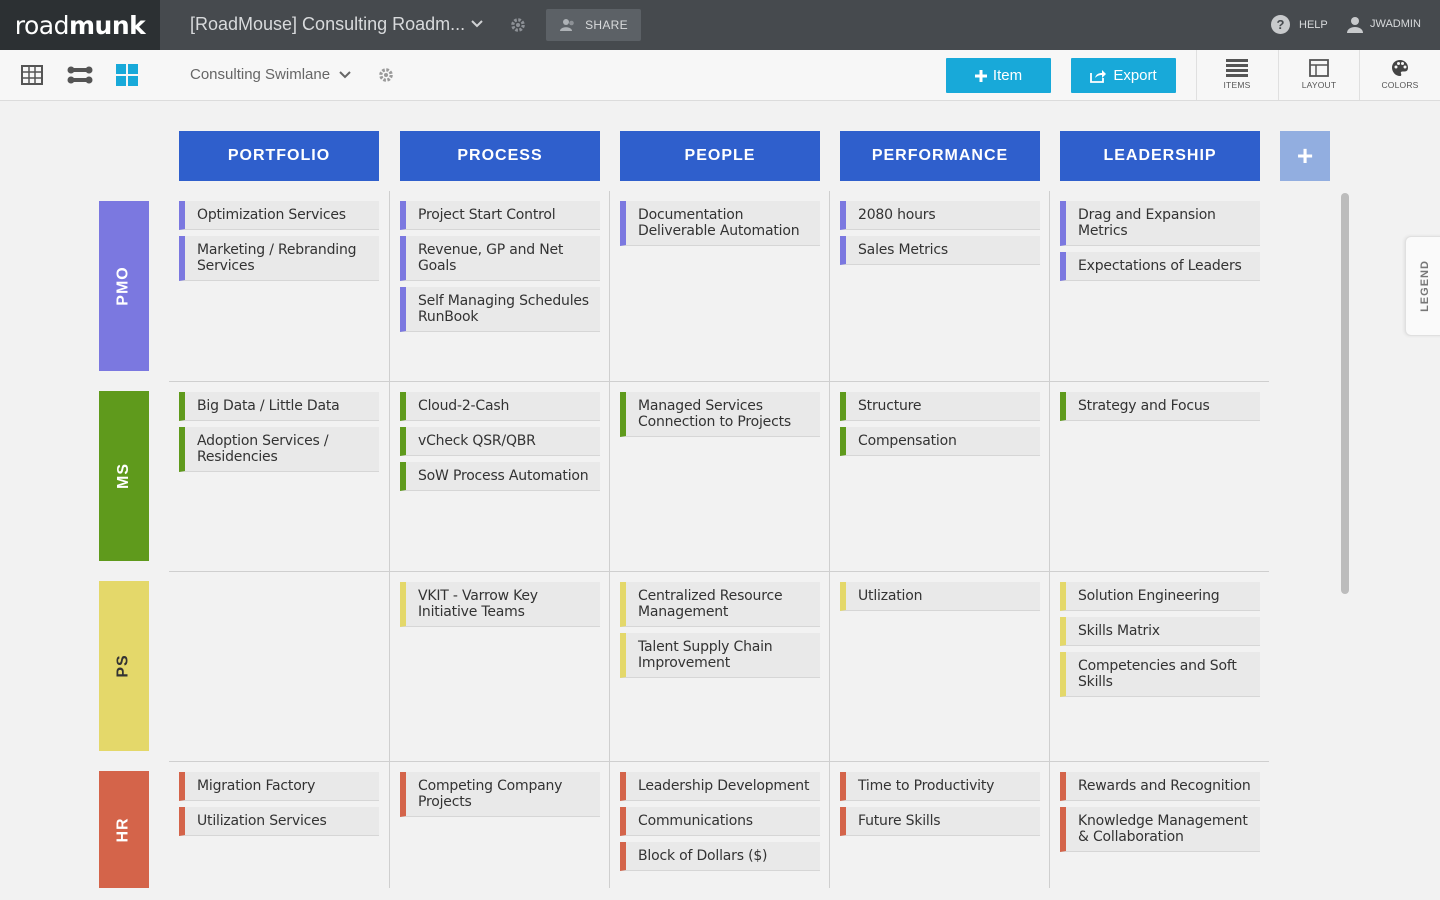 This screenshot has height=900, width=1440. I want to click on export-button: Export, so click(1123, 75).